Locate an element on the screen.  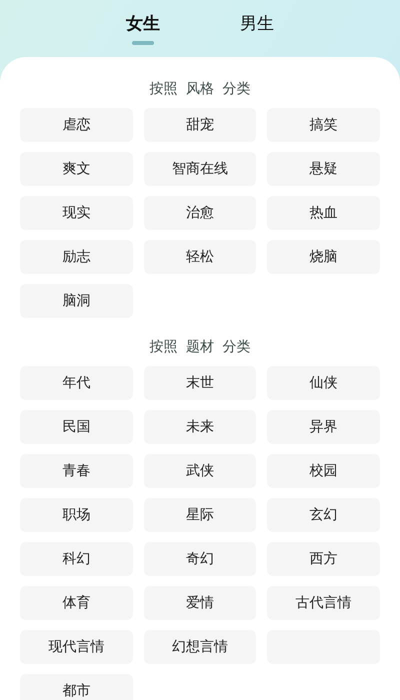
category-chip: 幻想言情 is located at coordinates (200, 647).